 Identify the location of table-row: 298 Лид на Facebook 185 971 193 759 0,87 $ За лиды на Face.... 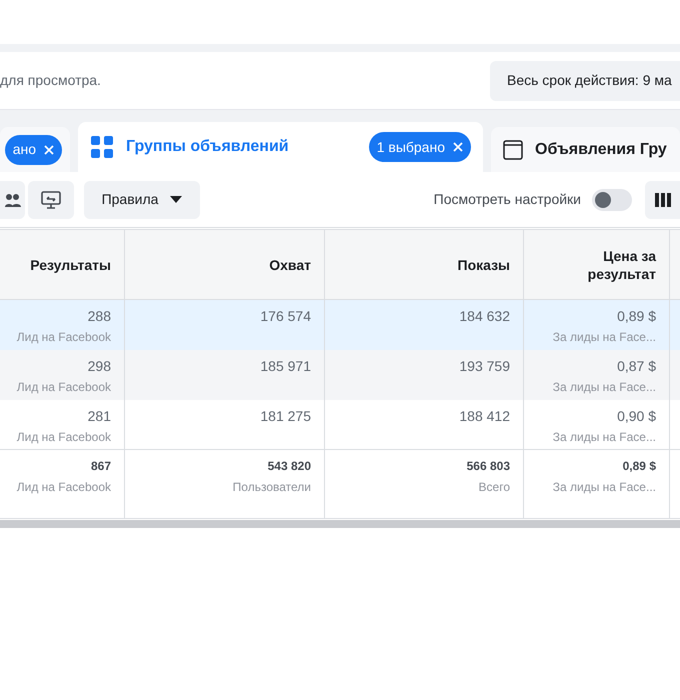
(340, 375).